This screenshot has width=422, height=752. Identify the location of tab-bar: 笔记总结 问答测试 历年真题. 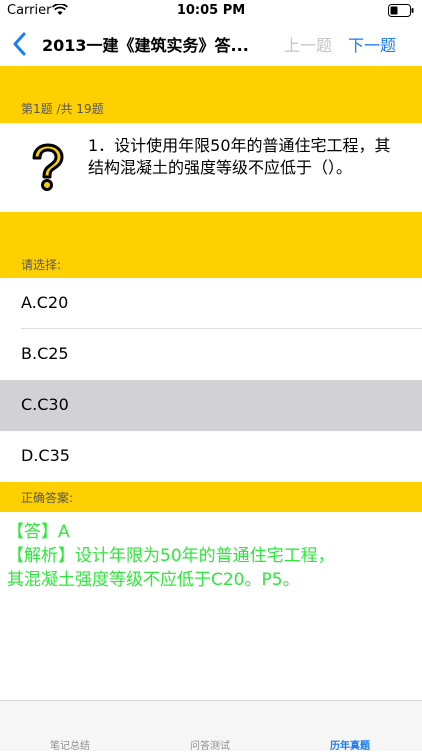
(211, 726).